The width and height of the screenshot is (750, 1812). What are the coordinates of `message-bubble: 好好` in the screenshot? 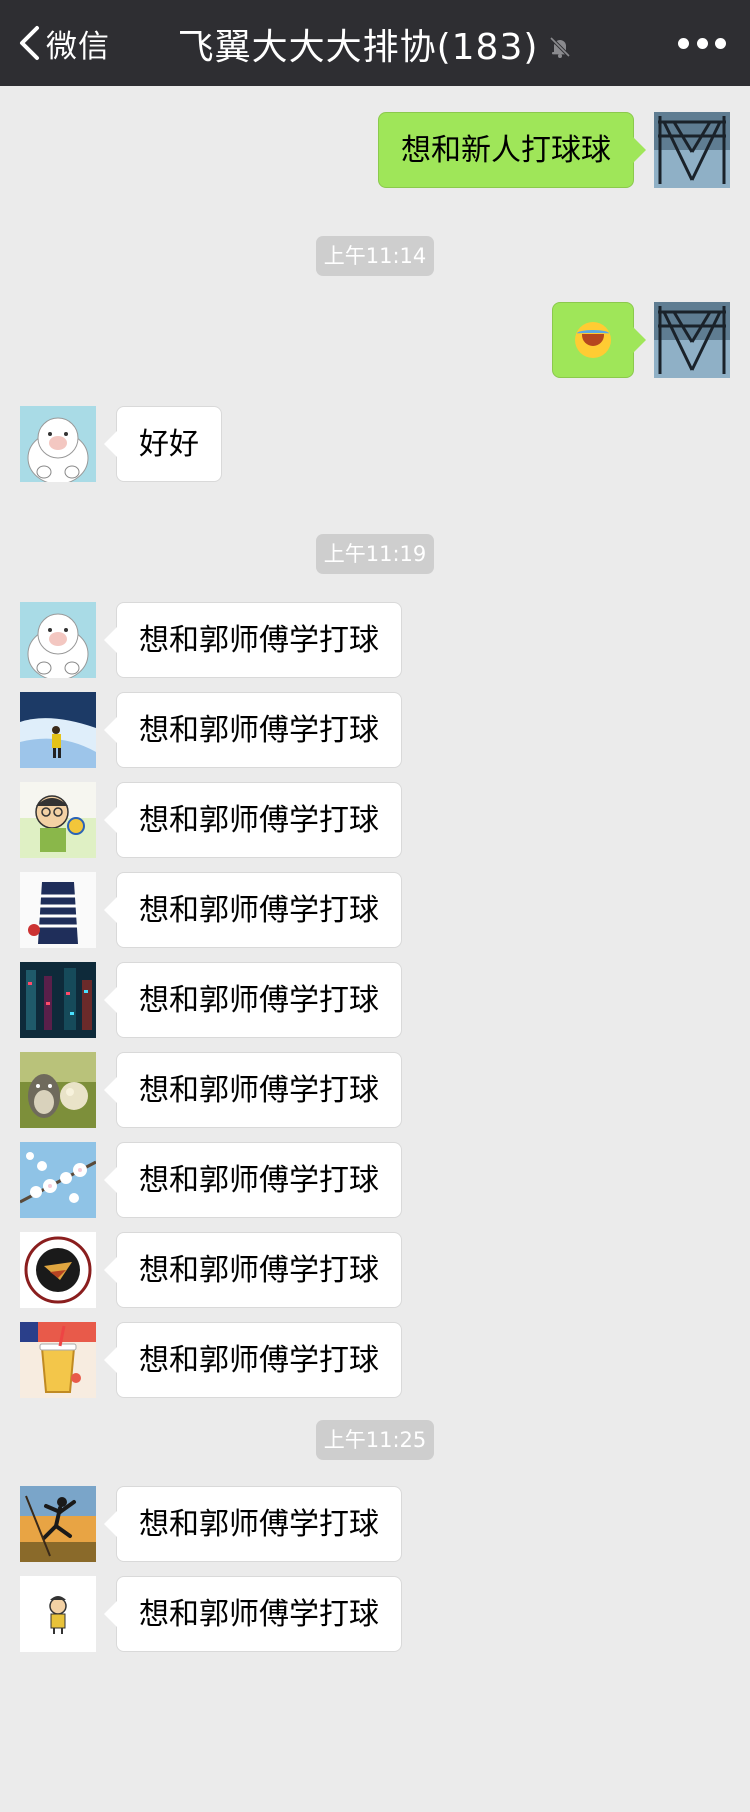 It's located at (163, 444).